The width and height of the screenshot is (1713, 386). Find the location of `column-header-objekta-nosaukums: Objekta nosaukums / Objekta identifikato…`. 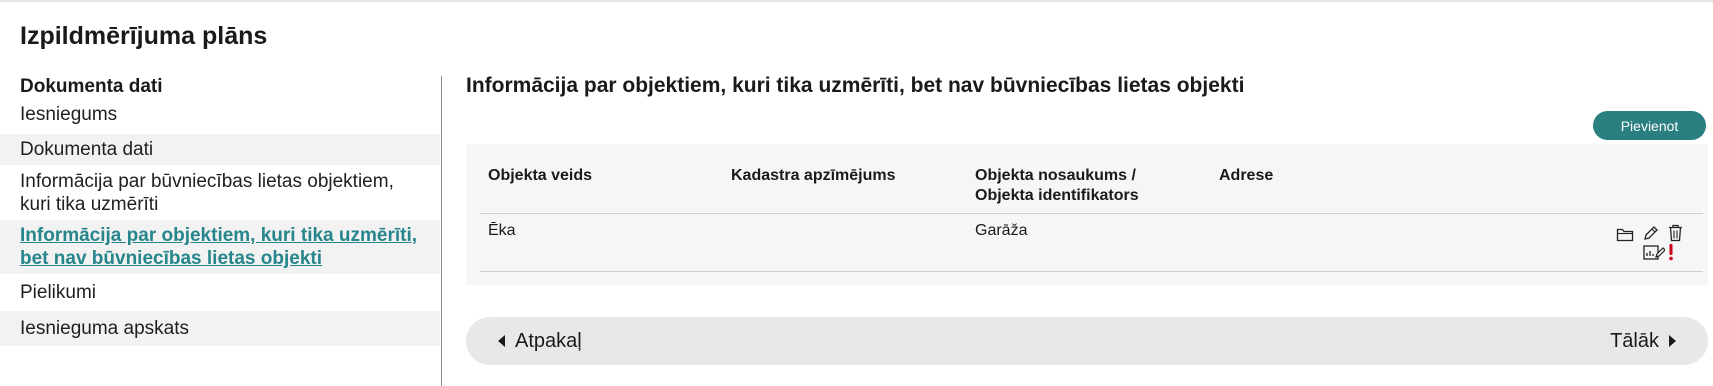

column-header-objekta-nosaukums: Objekta nosaukums / Objekta identifikato… is located at coordinates (1057, 185).